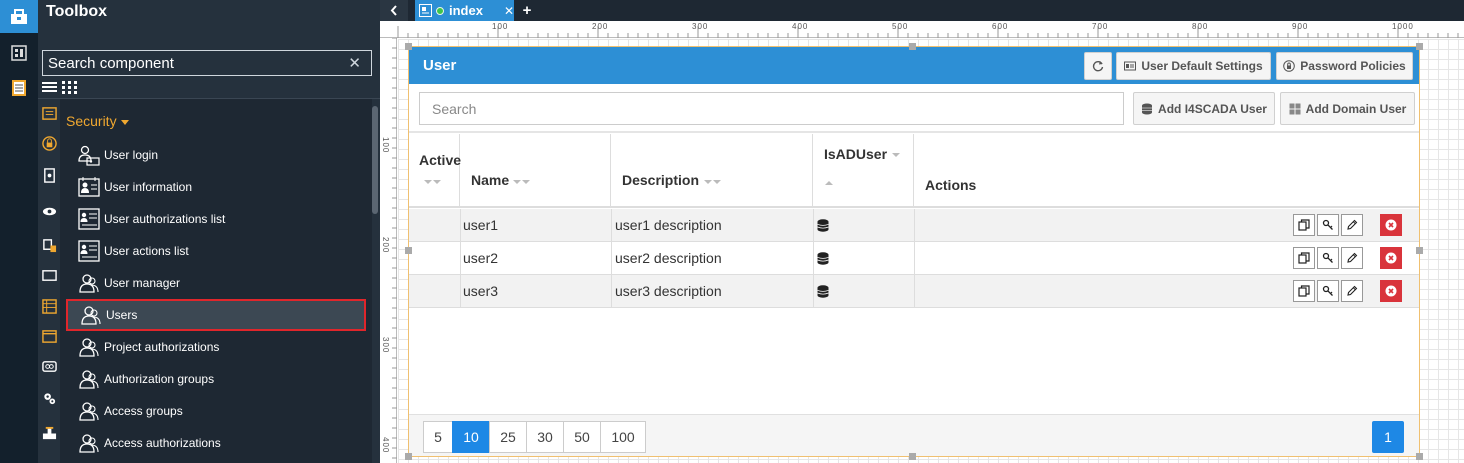 Image resolution: width=1464 pixels, height=463 pixels. What do you see at coordinates (438, 437) in the screenshot?
I see `page-size-button: 5` at bounding box center [438, 437].